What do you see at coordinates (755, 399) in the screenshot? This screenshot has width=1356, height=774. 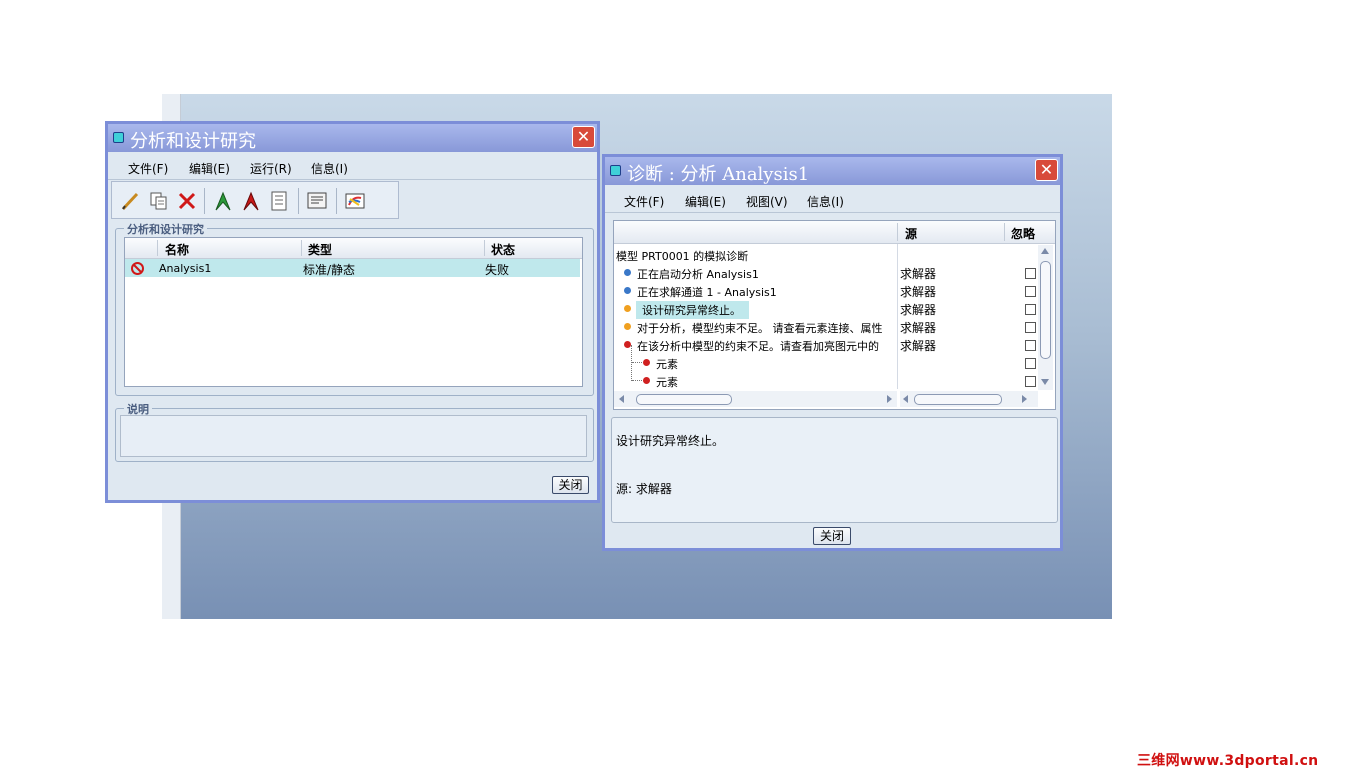 I see `horizontal-scrollbar-left` at bounding box center [755, 399].